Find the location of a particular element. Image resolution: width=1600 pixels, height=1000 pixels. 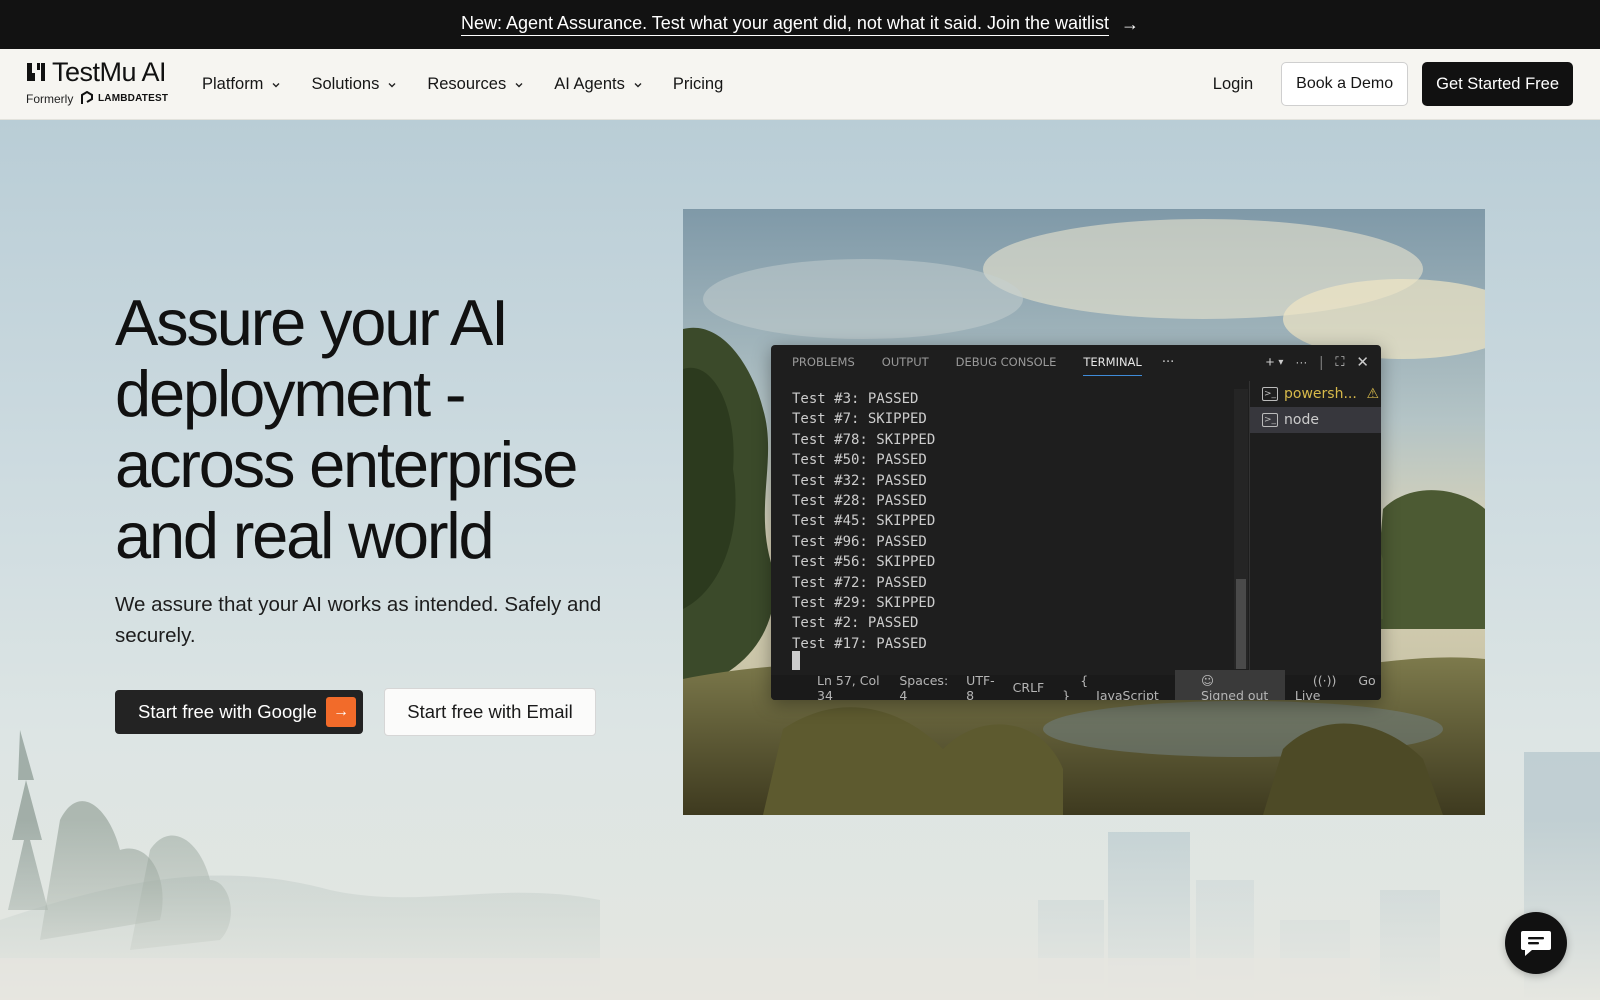

menu-item-platform: Platform is located at coordinates (241, 84).